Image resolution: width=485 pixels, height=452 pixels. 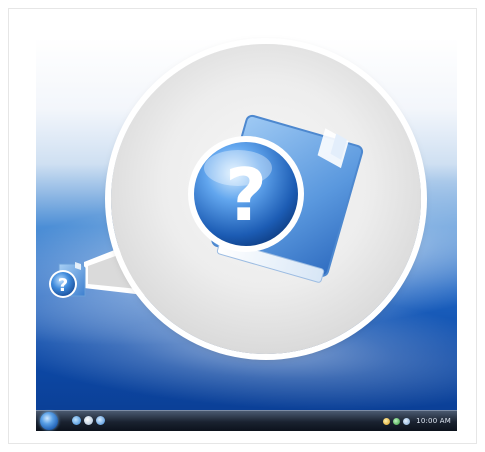 I want to click on switch-windows-icon, so click(x=100, y=420).